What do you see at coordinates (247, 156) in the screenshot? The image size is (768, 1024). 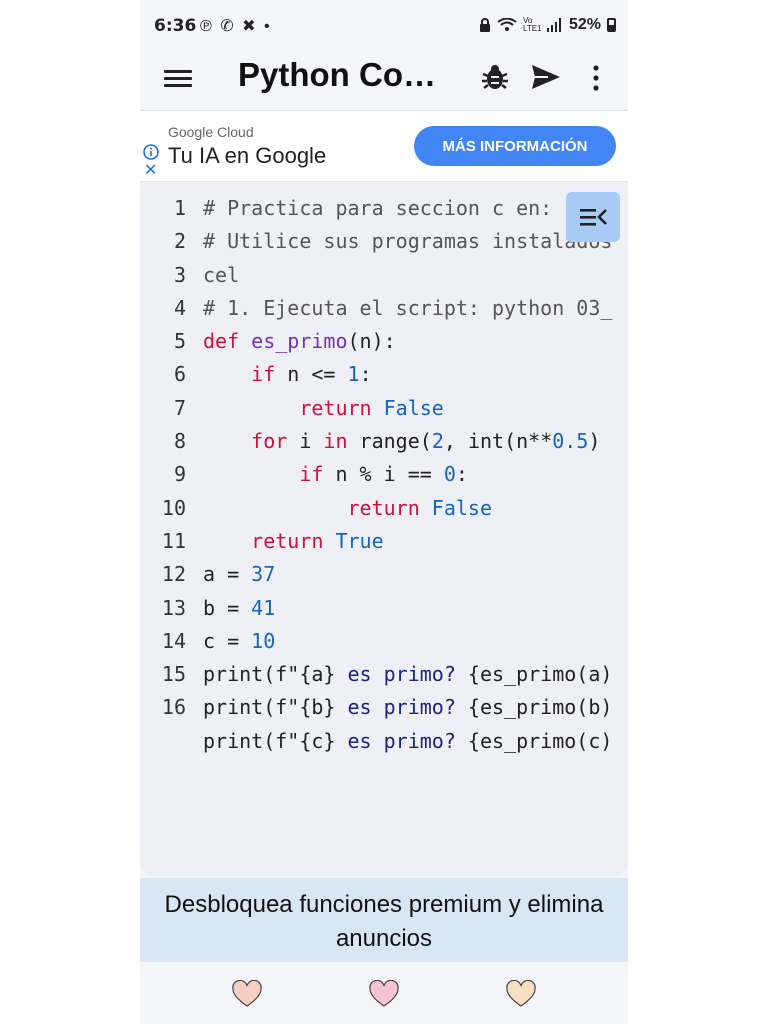 I see `ad-title: Tu IA en Google` at bounding box center [247, 156].